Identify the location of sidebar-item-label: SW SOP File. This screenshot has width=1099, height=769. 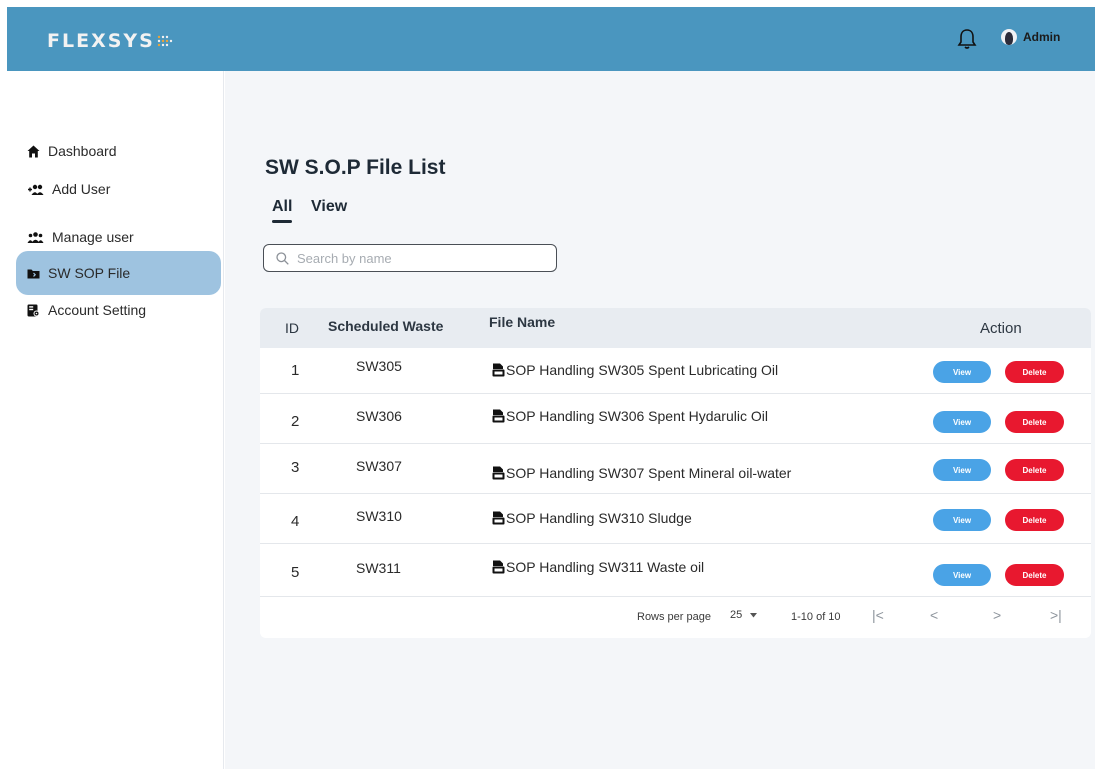
(89, 273).